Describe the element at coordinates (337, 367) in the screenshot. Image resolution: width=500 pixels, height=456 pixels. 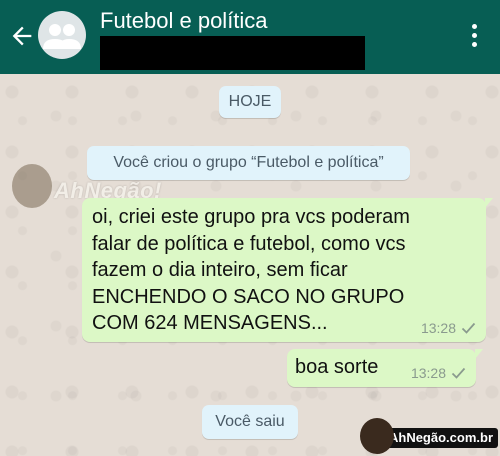
I see `message-text: boa sorte` at that location.